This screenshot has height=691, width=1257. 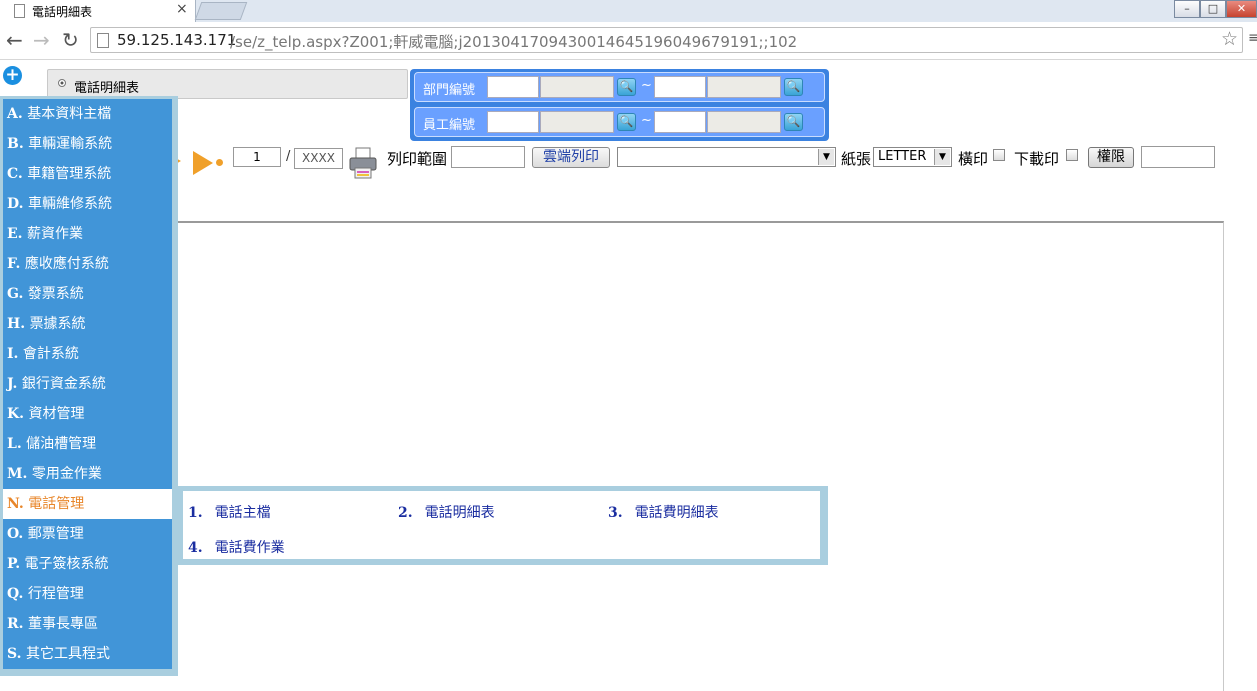 What do you see at coordinates (12, 75) in the screenshot?
I see `add-icon: +` at bounding box center [12, 75].